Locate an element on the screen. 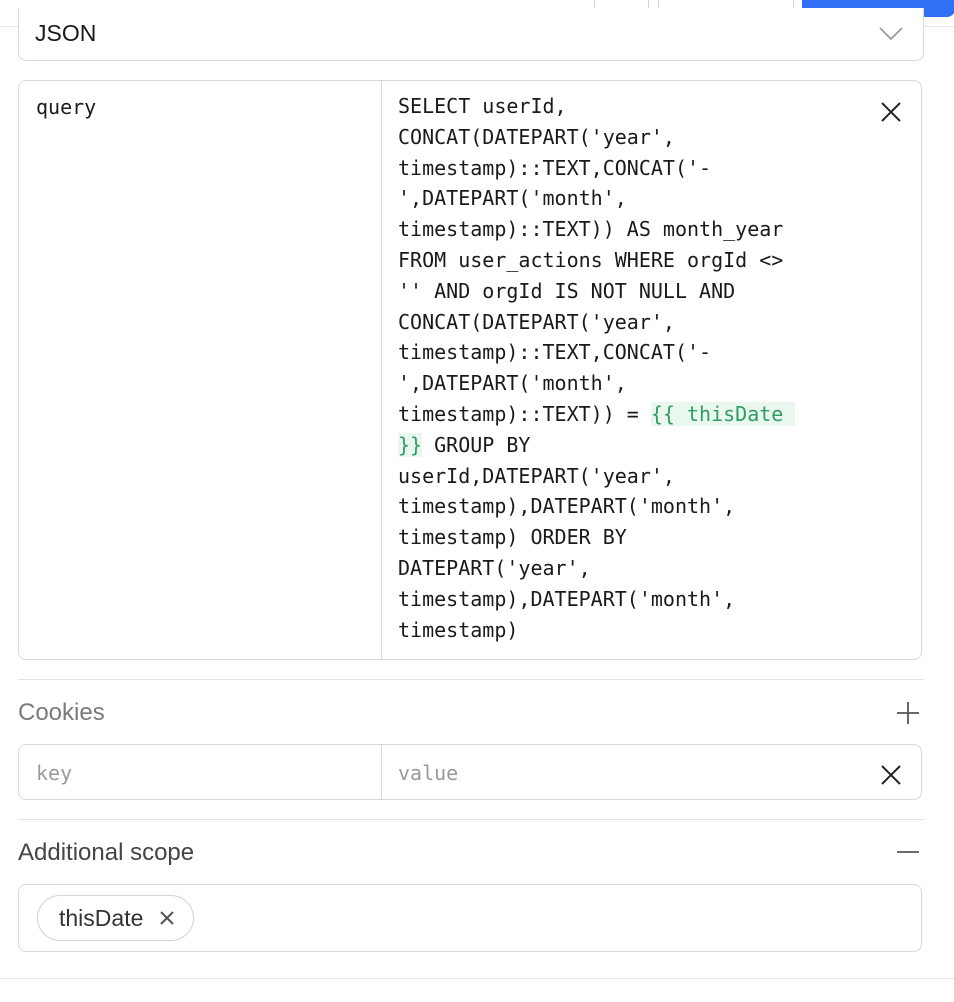  cookie-row: key value is located at coordinates (470, 772).